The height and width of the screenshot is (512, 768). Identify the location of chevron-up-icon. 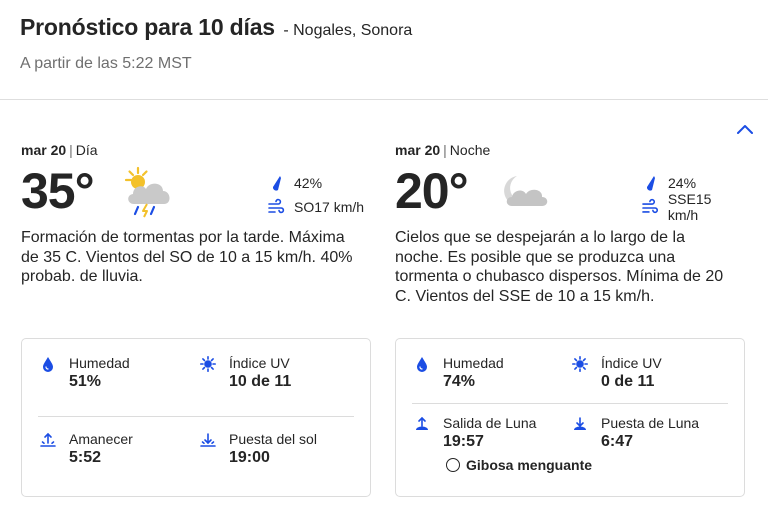
(745, 129).